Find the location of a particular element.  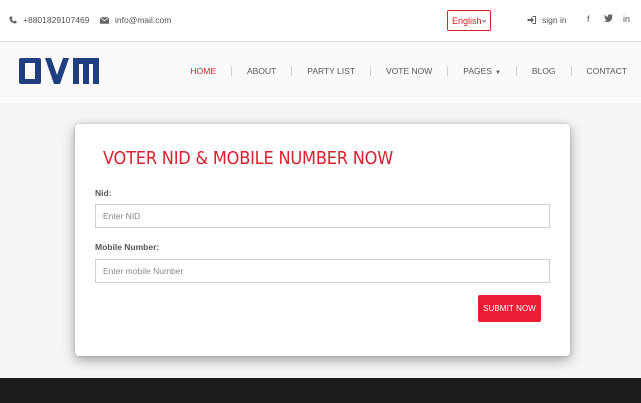

nav-item-label: VOTE NOW is located at coordinates (409, 71).